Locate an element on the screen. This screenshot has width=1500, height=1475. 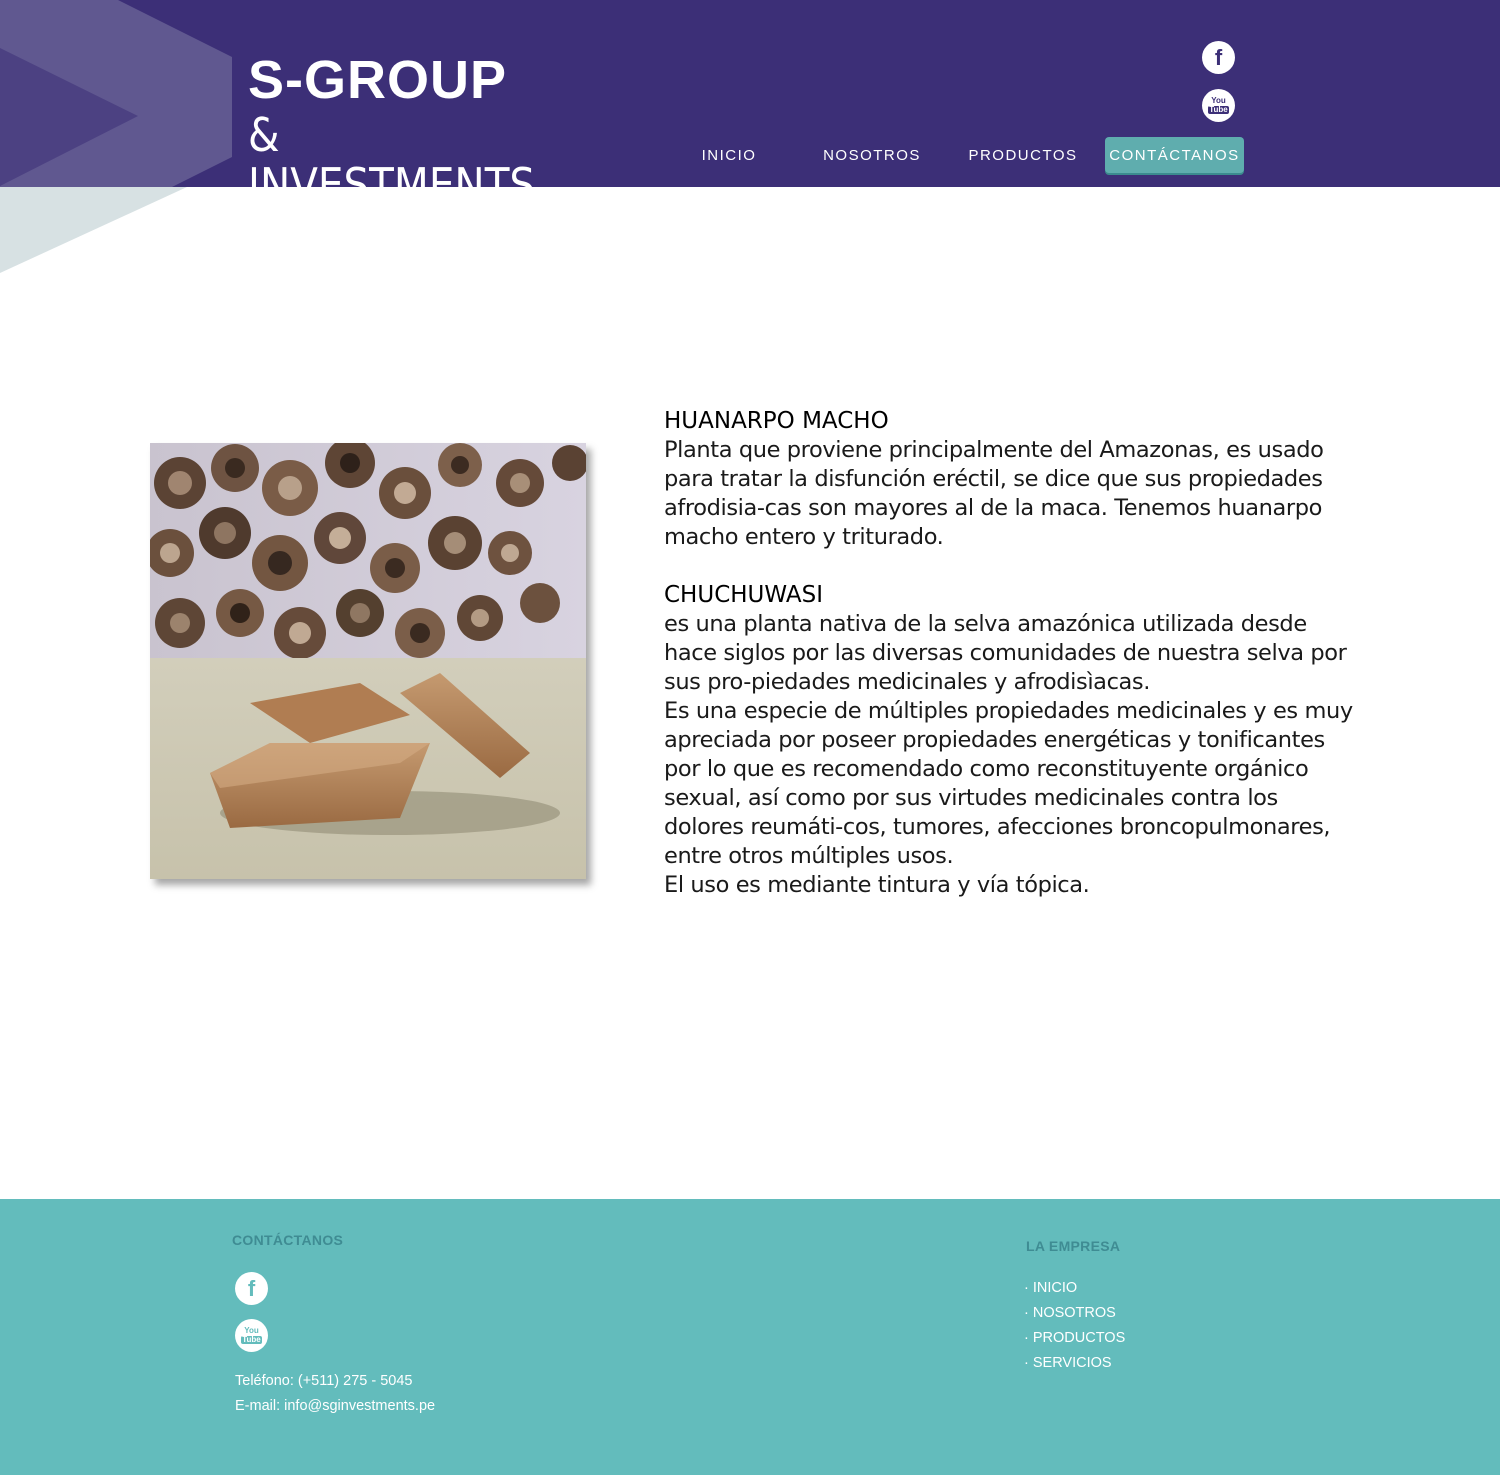
footer-facebook-link: f is located at coordinates (251, 1288).